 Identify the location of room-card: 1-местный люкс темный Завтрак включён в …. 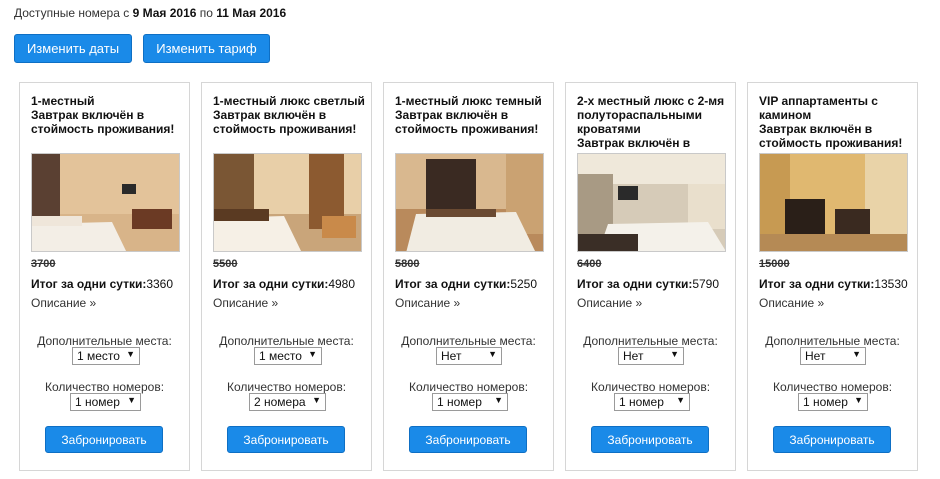
(468, 276).